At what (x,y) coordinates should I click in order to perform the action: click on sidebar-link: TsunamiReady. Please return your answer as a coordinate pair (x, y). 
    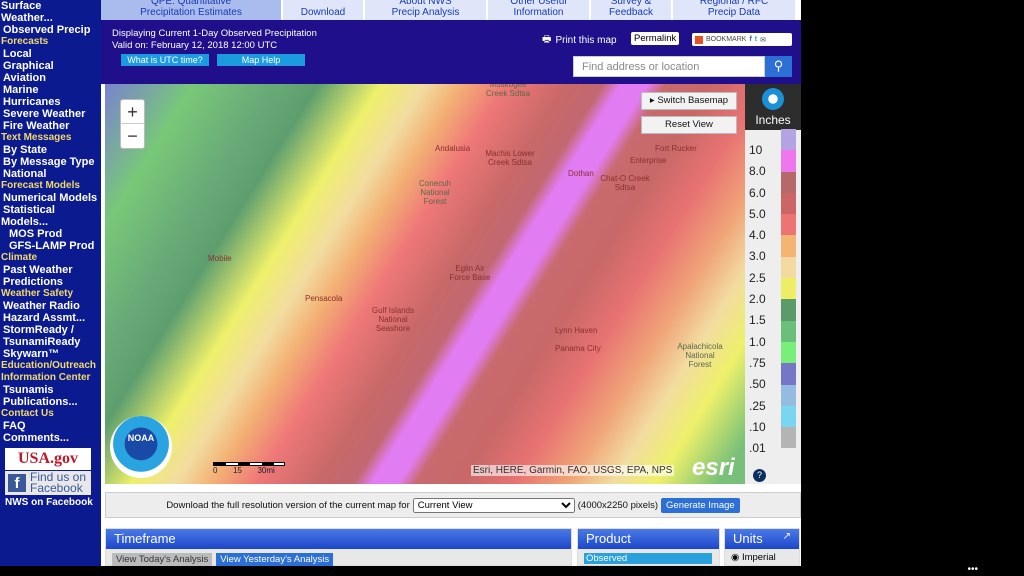
    Looking at the image, I should click on (50, 342).